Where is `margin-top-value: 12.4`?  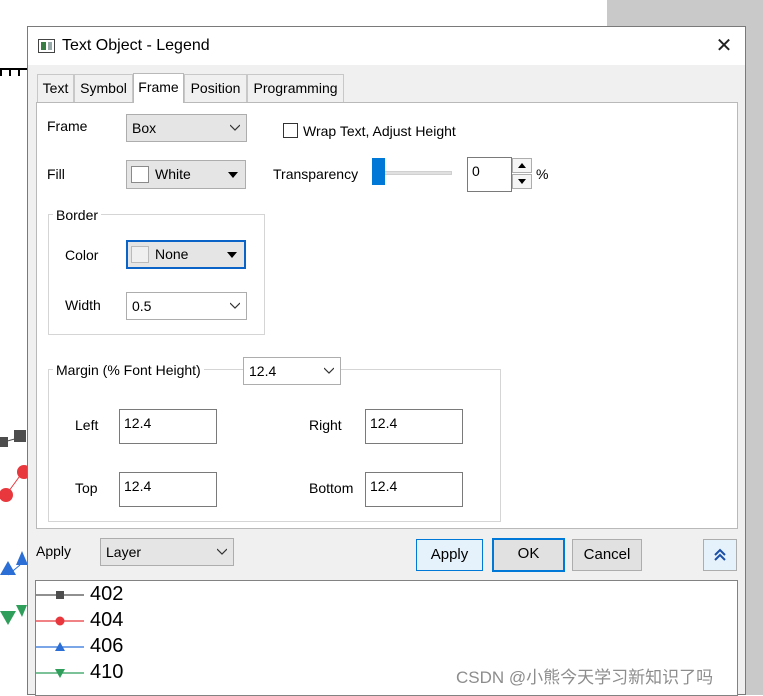
margin-top-value: 12.4 is located at coordinates (138, 486).